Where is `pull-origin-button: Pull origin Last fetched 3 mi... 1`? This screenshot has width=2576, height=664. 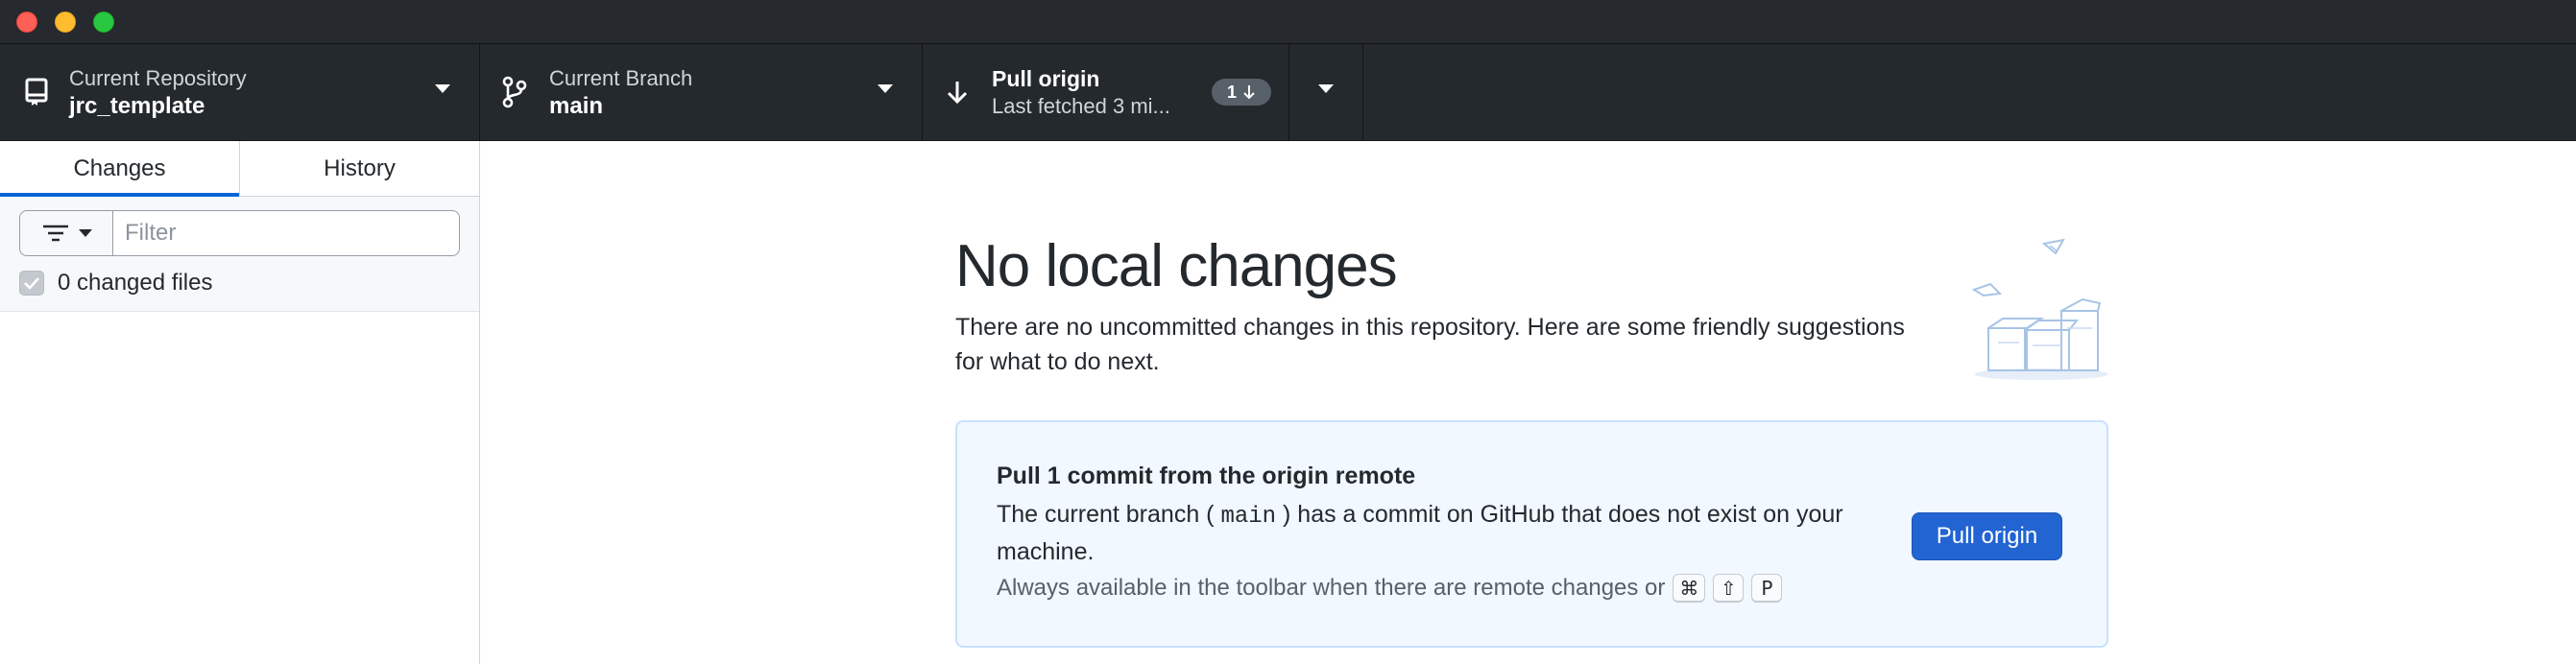 pull-origin-button: Pull origin Last fetched 3 mi... 1 is located at coordinates (1106, 93).